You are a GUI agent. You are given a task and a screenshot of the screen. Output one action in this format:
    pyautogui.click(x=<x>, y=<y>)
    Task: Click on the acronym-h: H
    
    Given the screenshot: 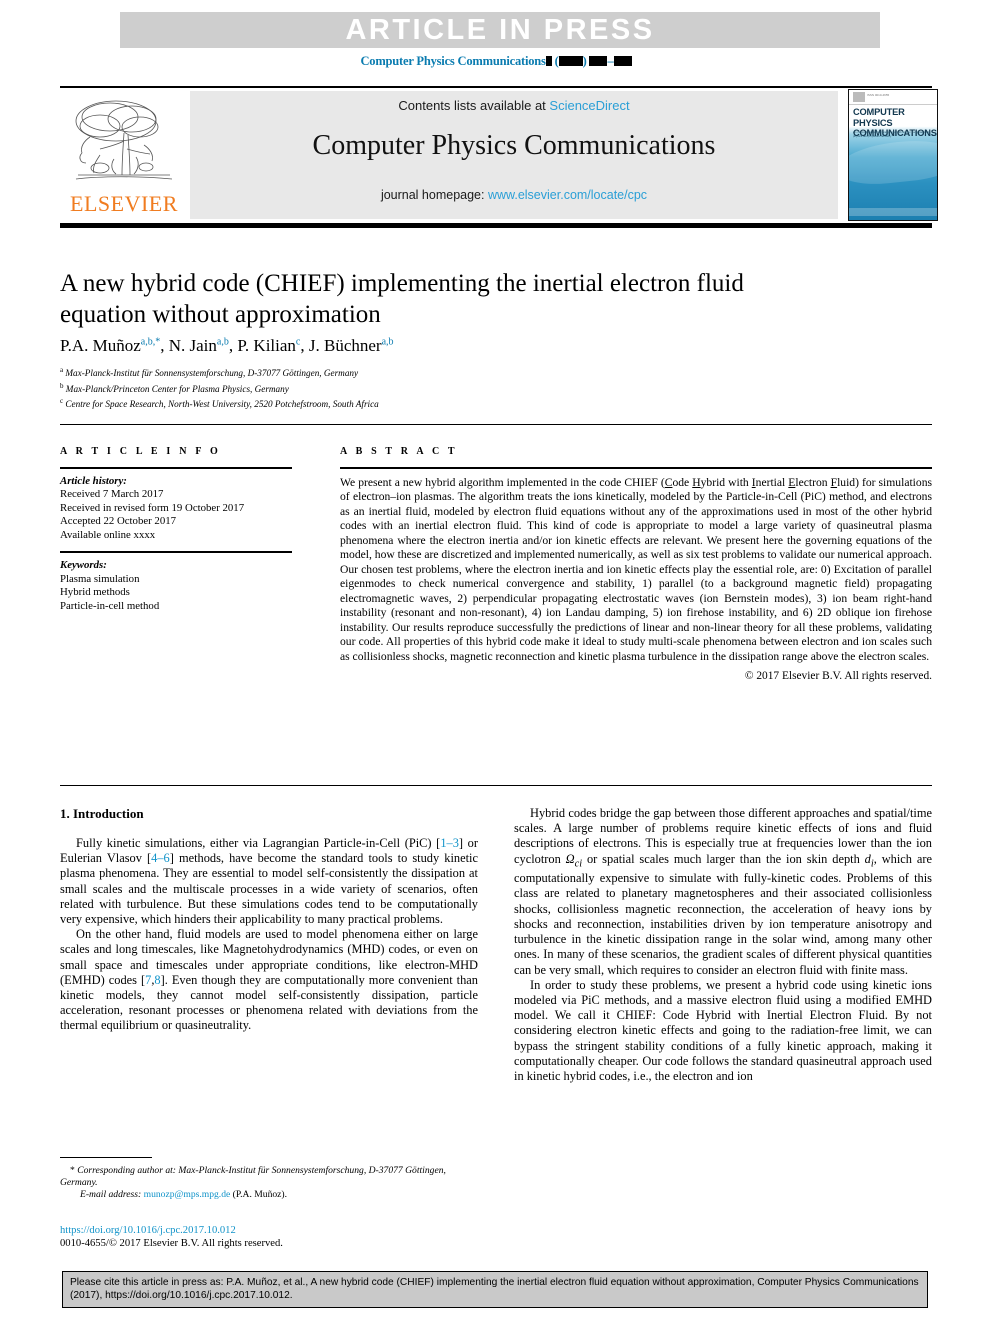 What is the action you would take?
    pyautogui.click(x=696, y=482)
    